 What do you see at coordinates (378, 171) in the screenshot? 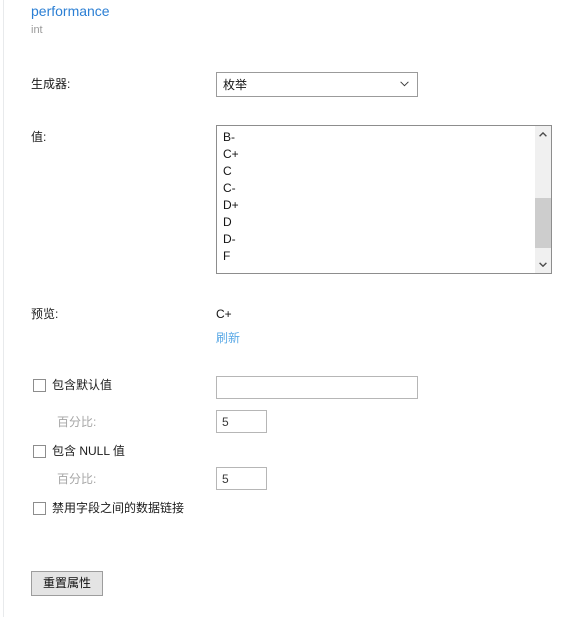
I see `list-item: C` at bounding box center [378, 171].